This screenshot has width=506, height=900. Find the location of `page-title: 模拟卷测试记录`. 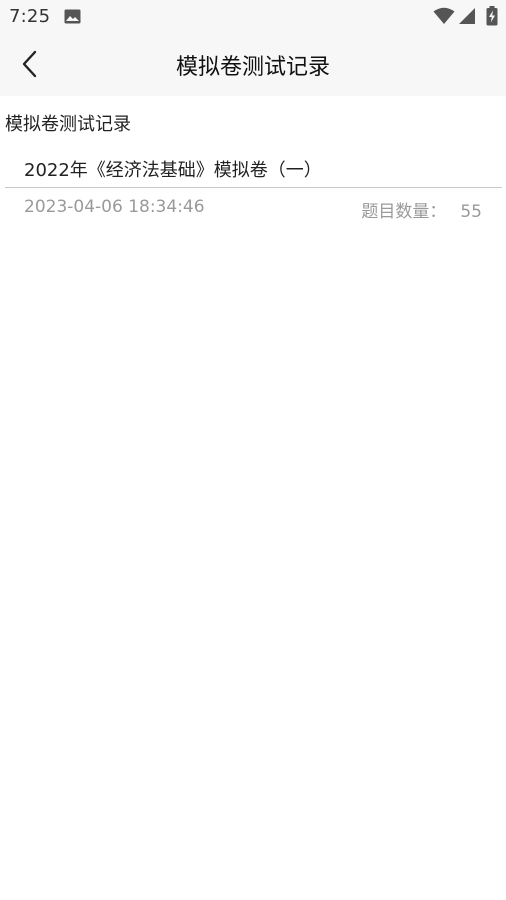

page-title: 模拟卷测试记录 is located at coordinates (252, 67).